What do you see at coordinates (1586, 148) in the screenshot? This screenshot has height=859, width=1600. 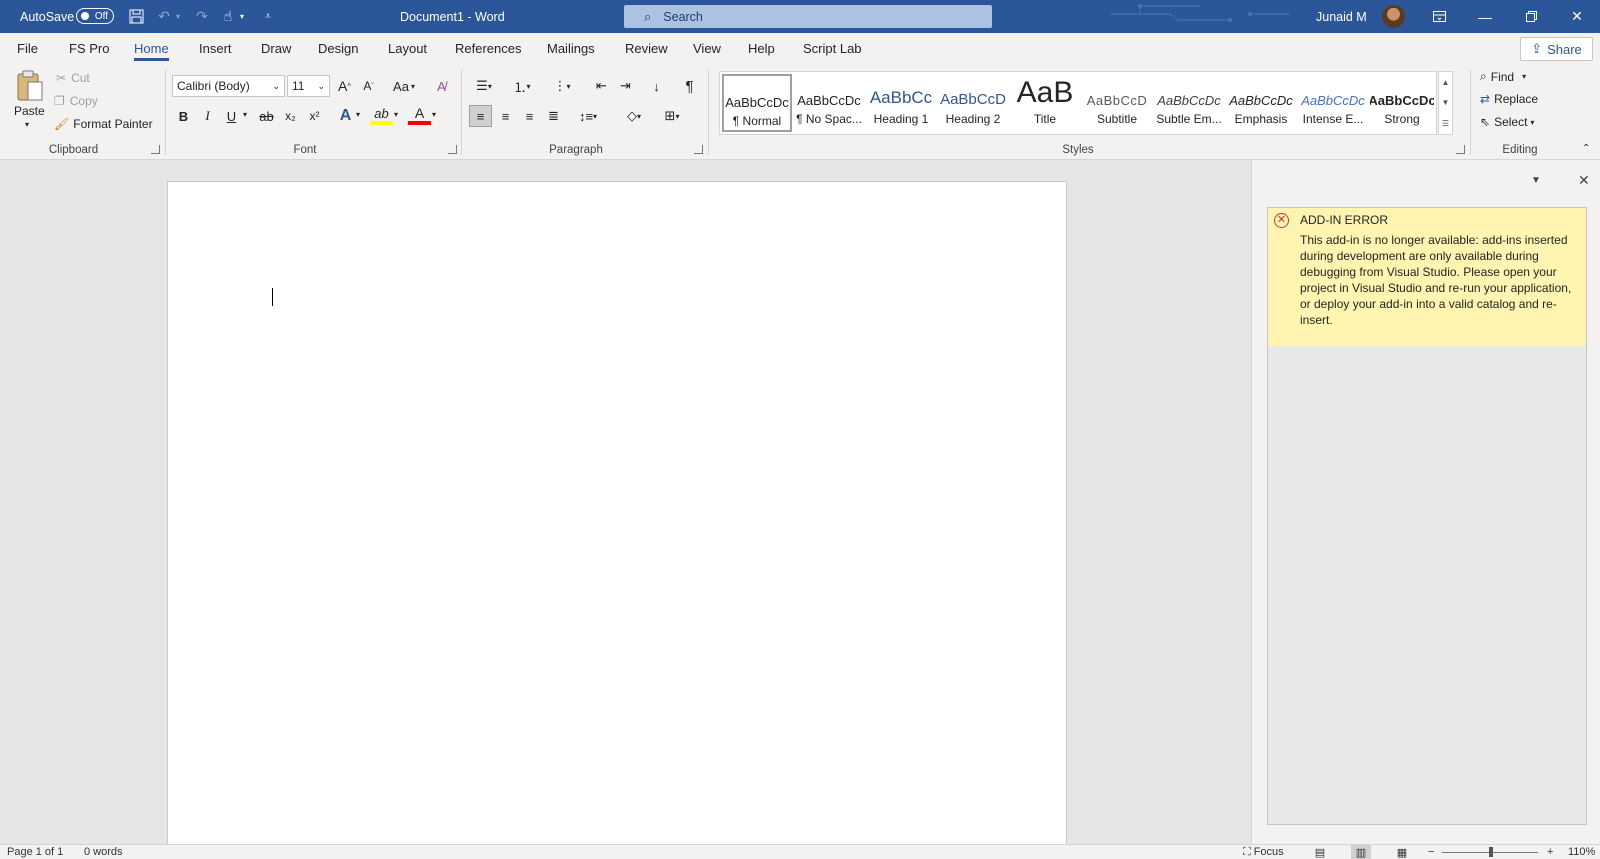 I see `collapse-ribbon-icon: ⌃` at bounding box center [1586, 148].